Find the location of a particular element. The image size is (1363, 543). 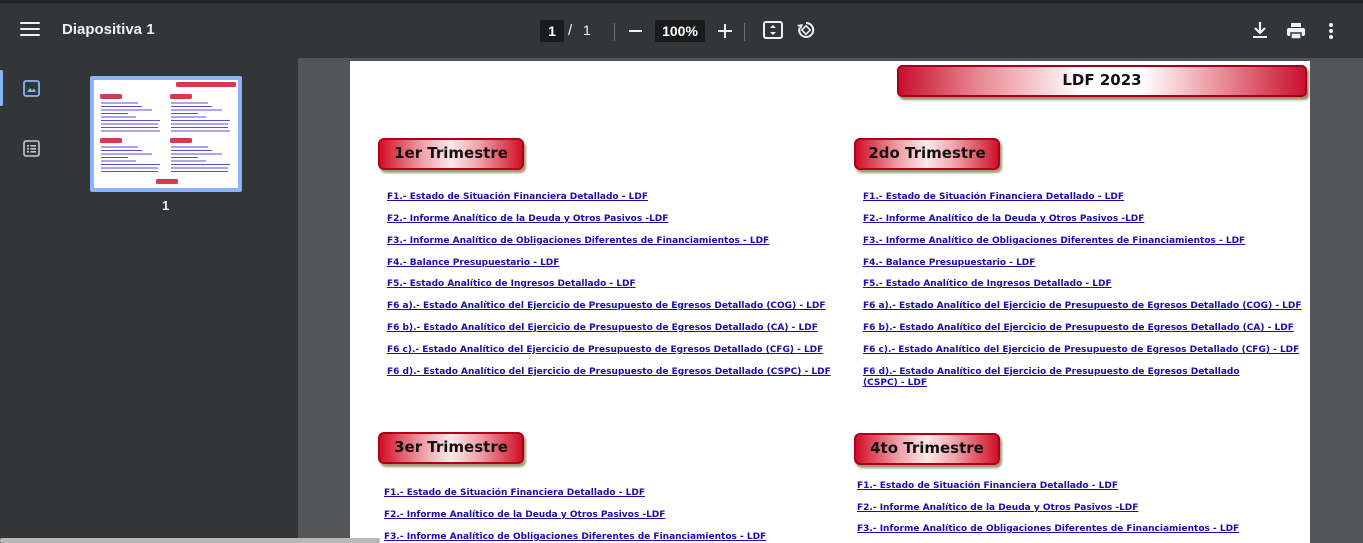

section-title-1er-trimestre: 1er Trimestre is located at coordinates (451, 154).